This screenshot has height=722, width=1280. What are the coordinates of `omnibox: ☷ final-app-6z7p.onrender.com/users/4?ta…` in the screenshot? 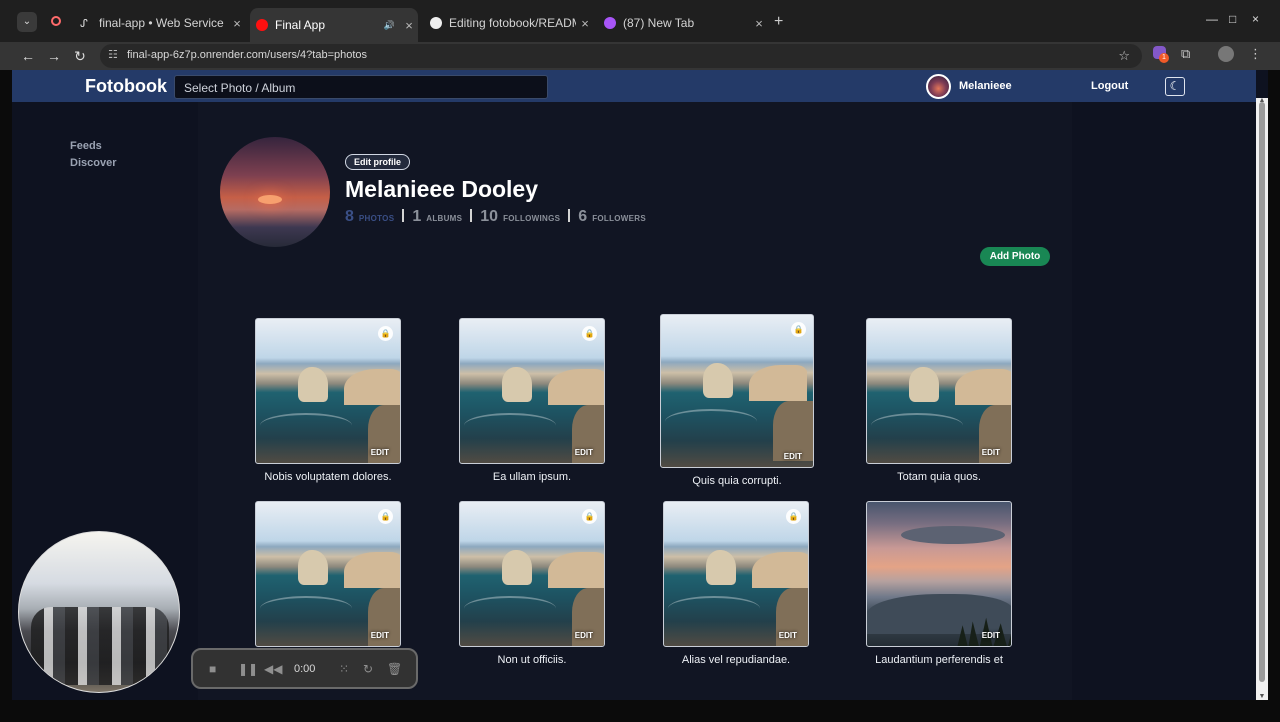 It's located at (621, 56).